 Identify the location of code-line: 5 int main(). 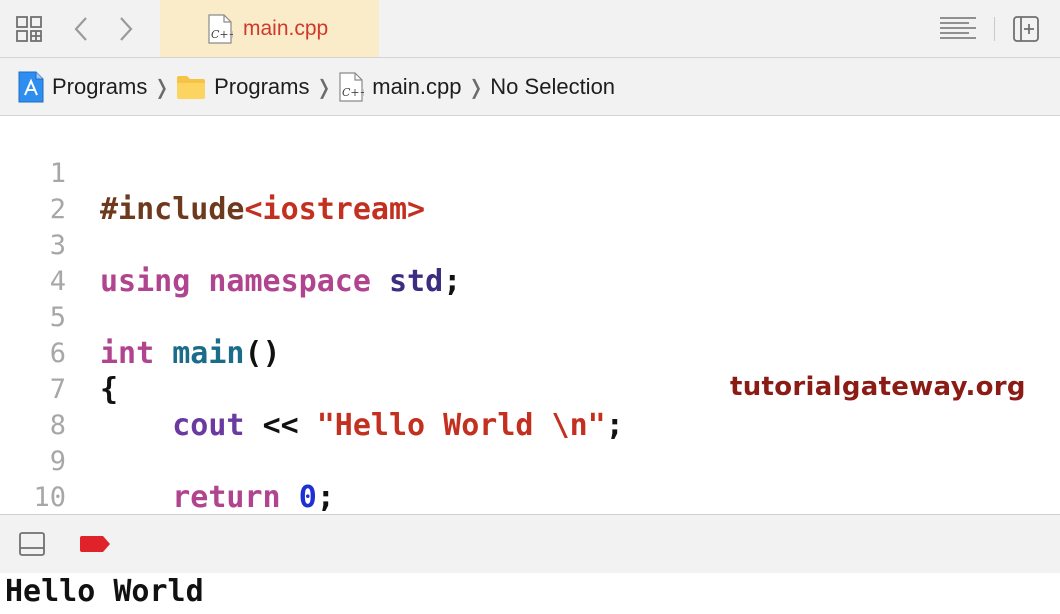
(140, 317).